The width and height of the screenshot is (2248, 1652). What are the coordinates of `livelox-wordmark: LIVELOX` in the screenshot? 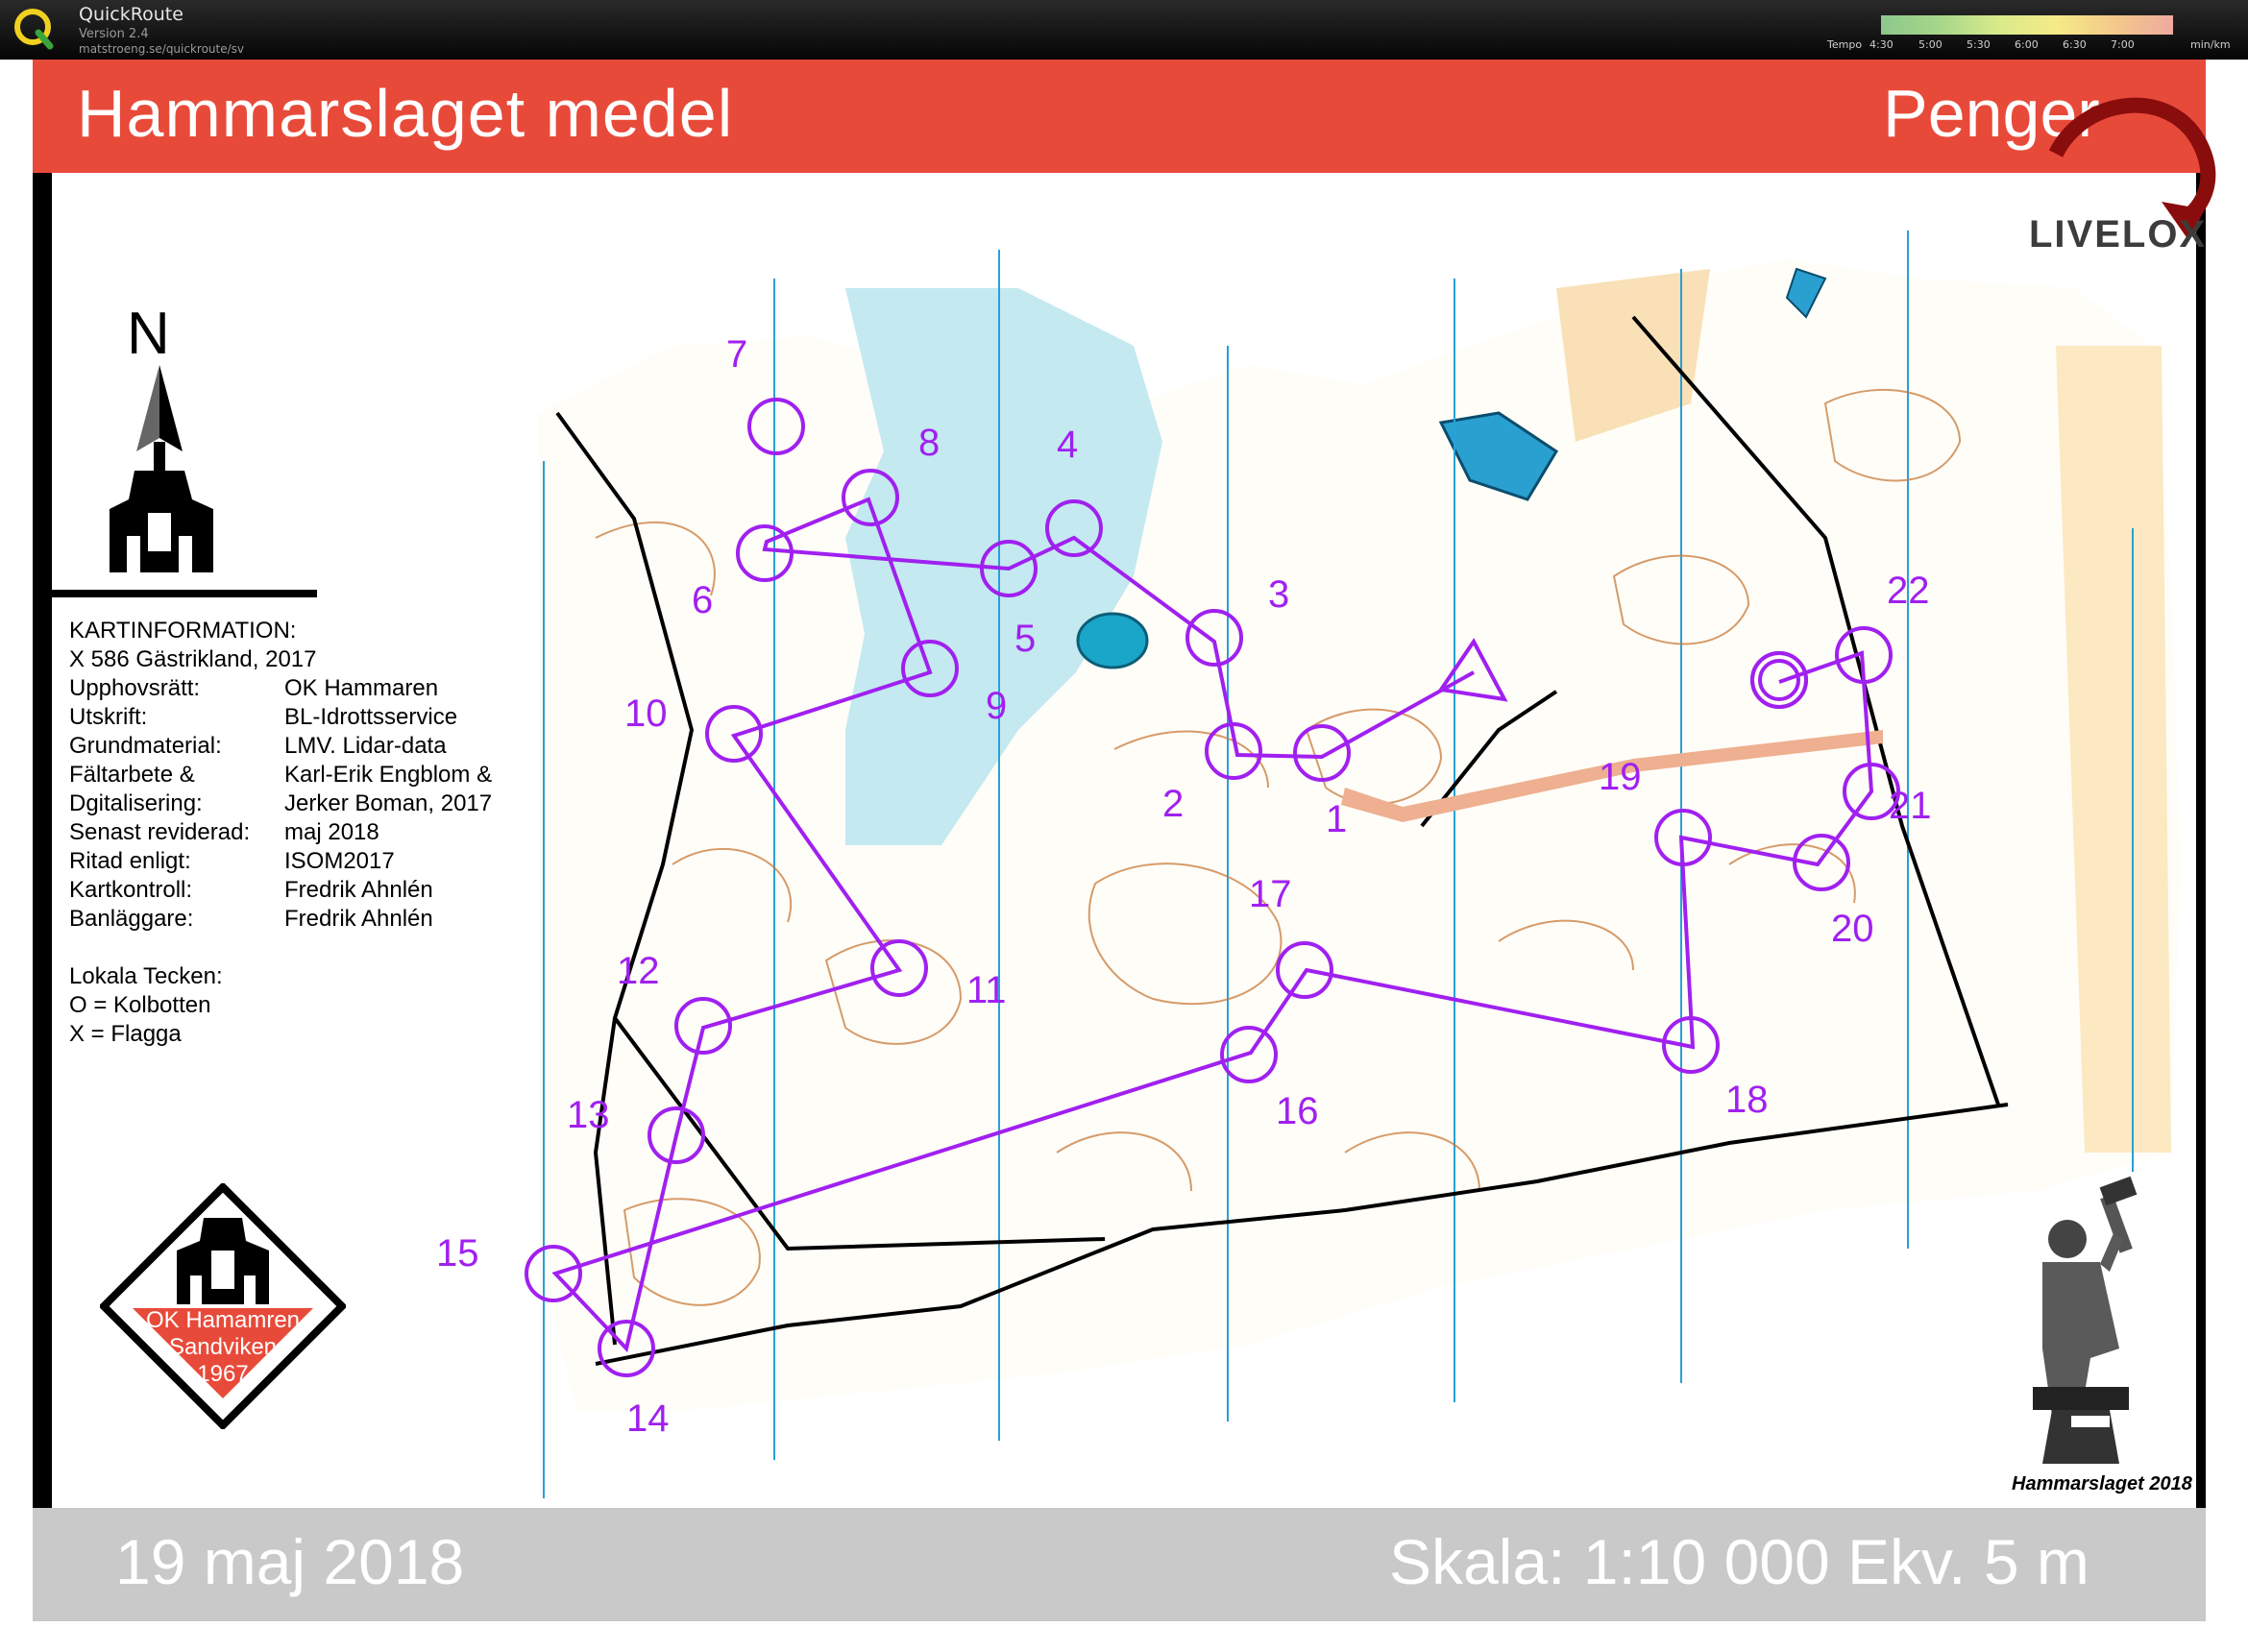 It's located at (2118, 234).